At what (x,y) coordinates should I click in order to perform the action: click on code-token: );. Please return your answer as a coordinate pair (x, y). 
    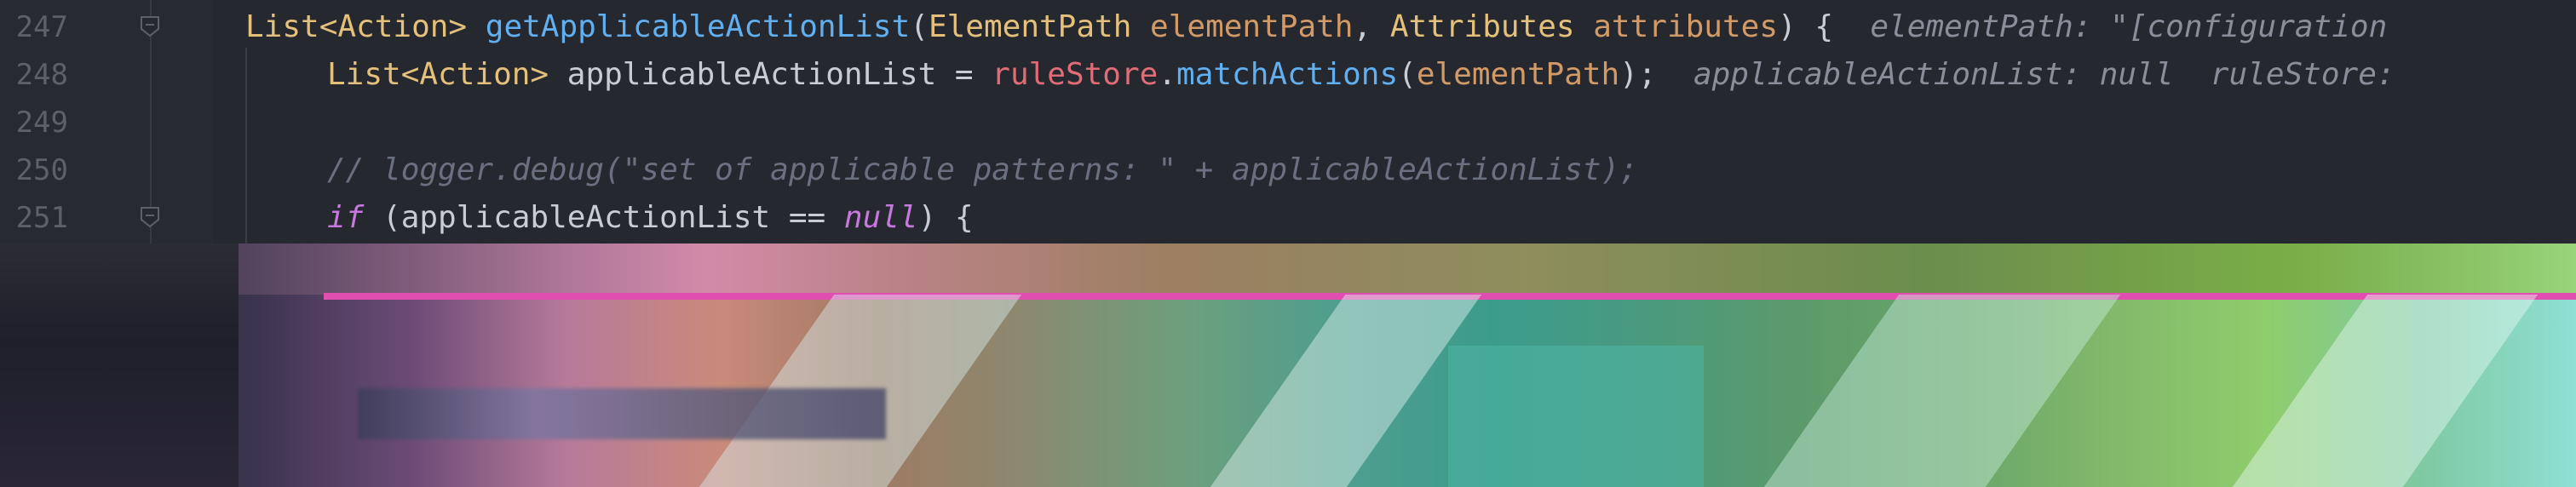
    Looking at the image, I should click on (1656, 74).